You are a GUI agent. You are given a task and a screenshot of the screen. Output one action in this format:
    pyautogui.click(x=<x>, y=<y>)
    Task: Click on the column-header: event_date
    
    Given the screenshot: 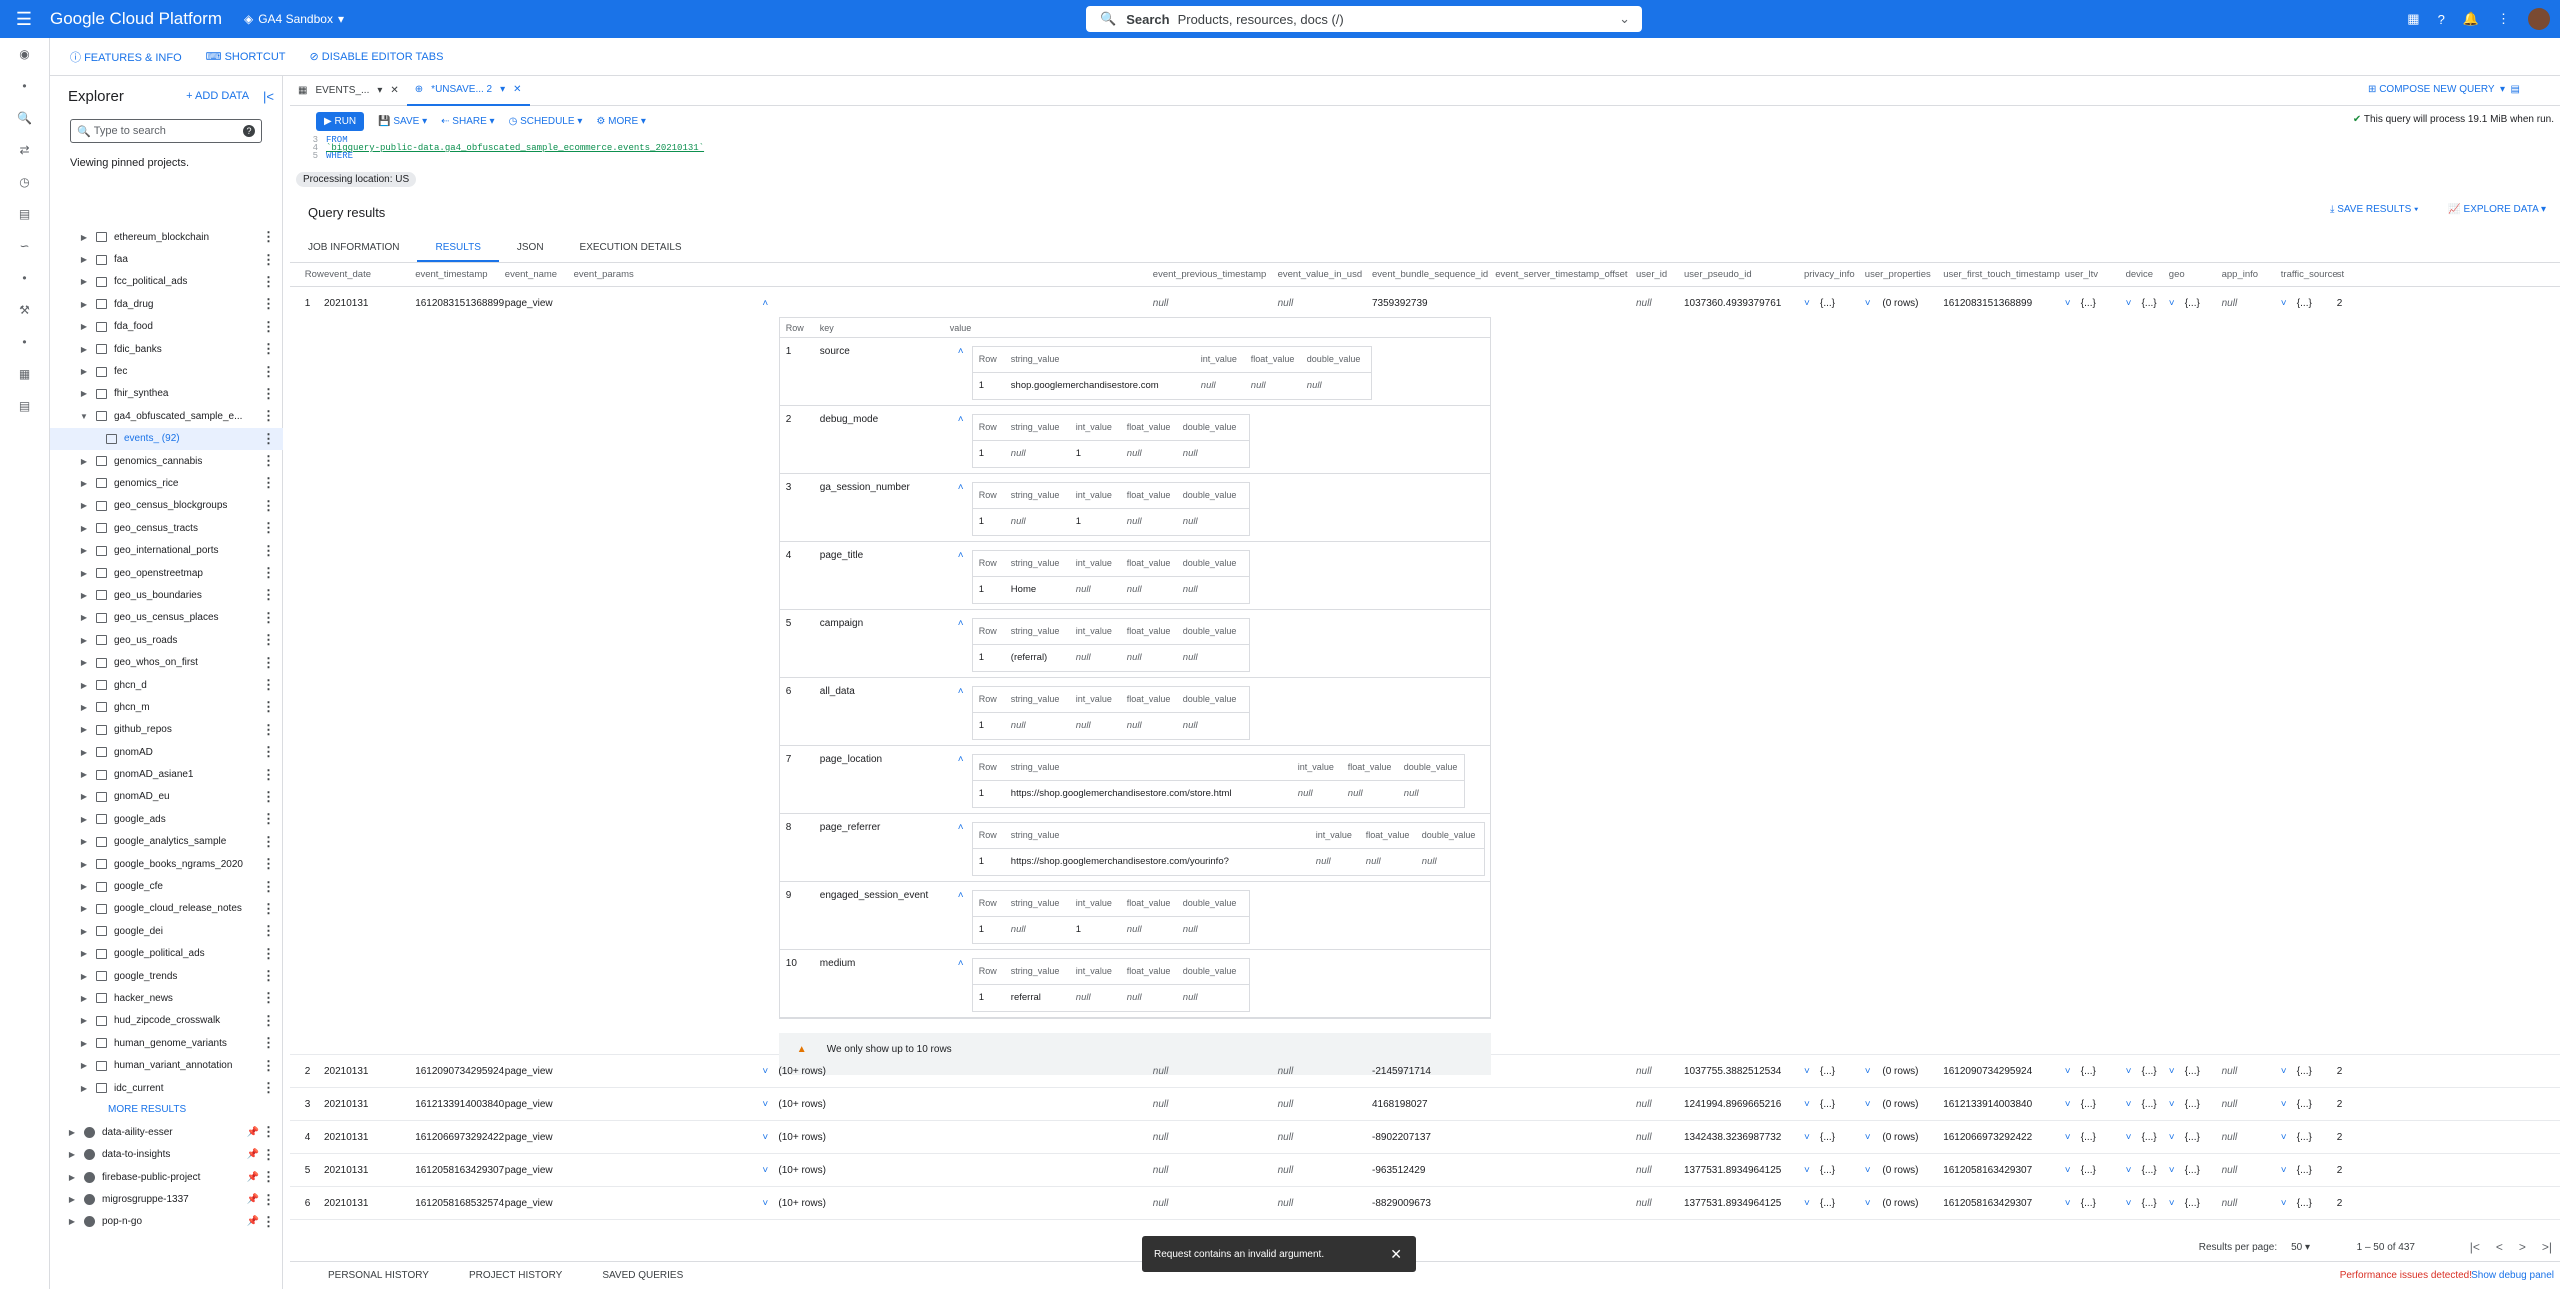 What is the action you would take?
    pyautogui.click(x=347, y=274)
    